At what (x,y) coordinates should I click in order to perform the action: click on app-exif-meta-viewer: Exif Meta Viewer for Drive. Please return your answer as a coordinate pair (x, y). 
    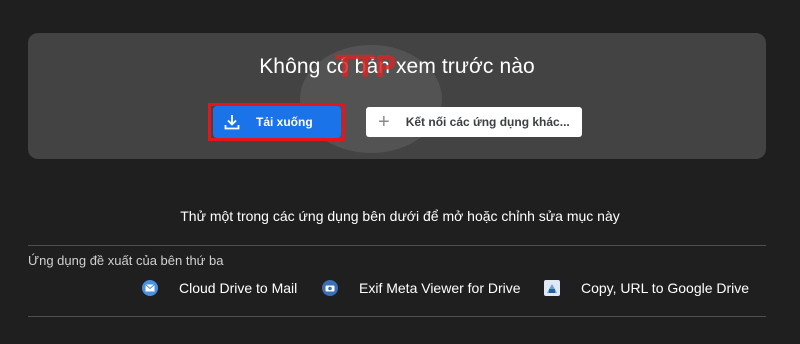
    Looking at the image, I should click on (421, 288).